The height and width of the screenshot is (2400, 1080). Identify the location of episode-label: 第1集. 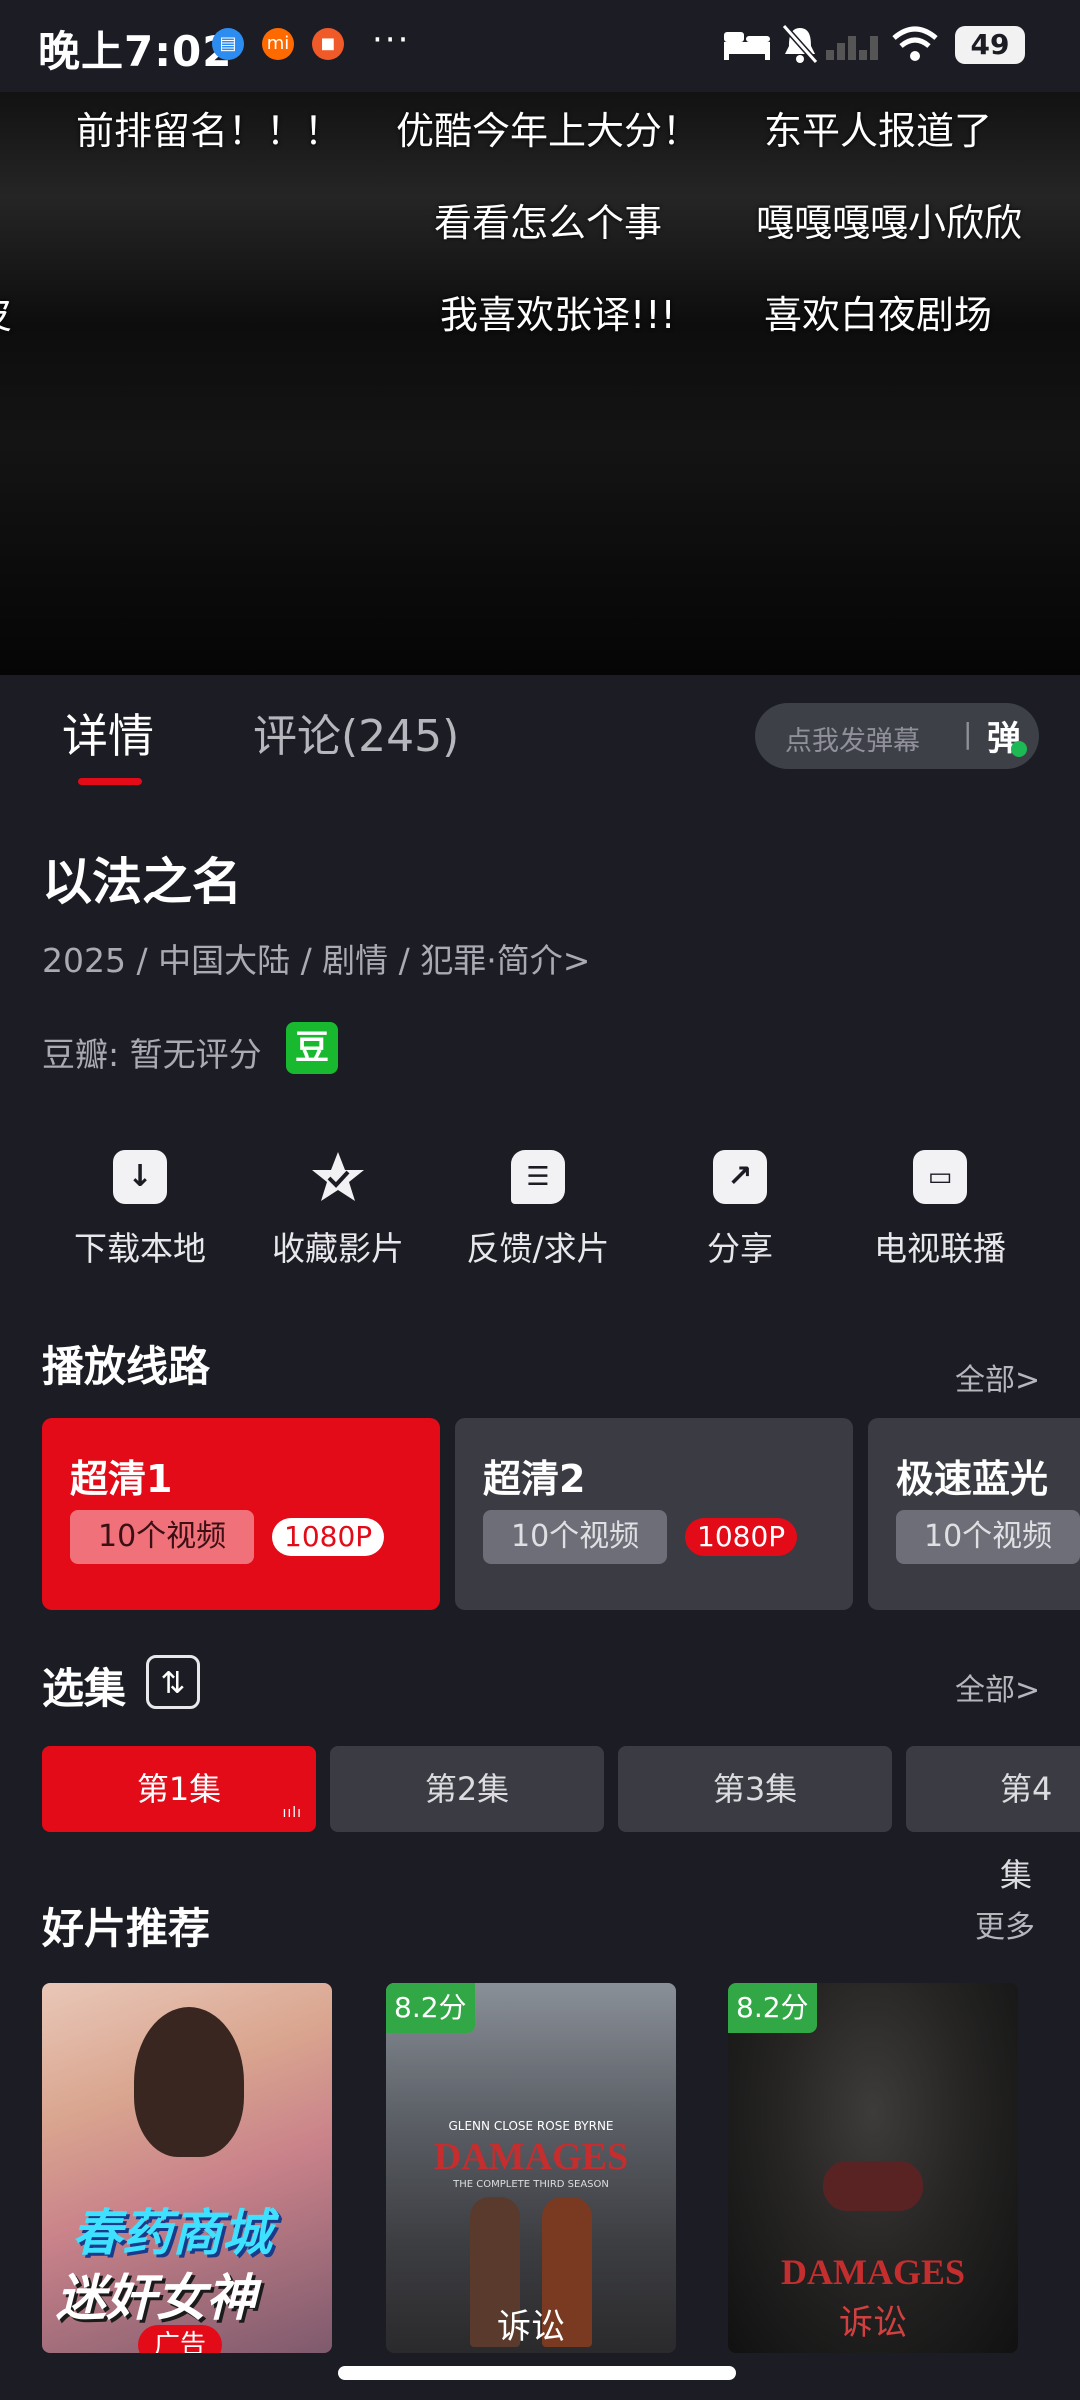
(179, 1789).